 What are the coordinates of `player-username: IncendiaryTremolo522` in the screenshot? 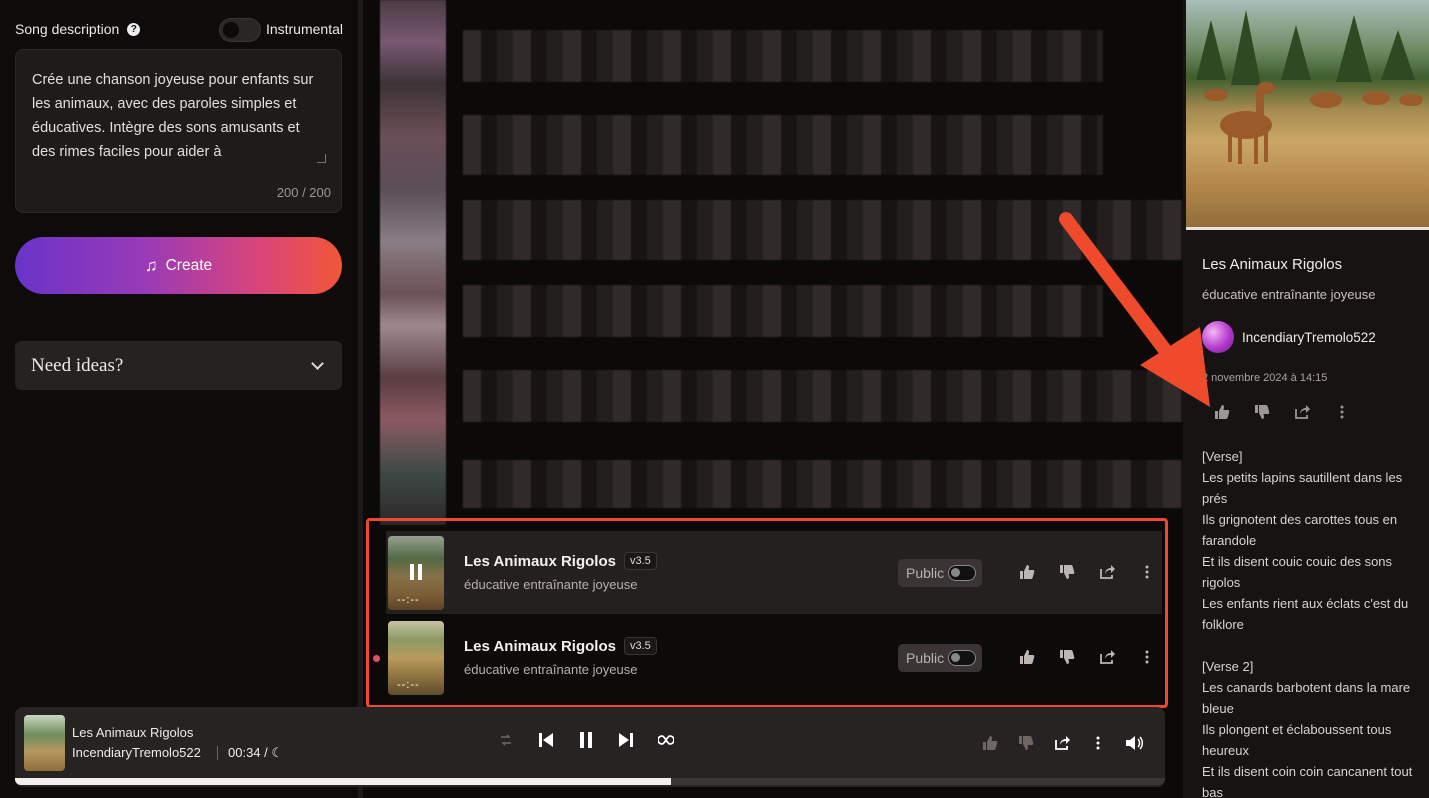 It's located at (136, 752).